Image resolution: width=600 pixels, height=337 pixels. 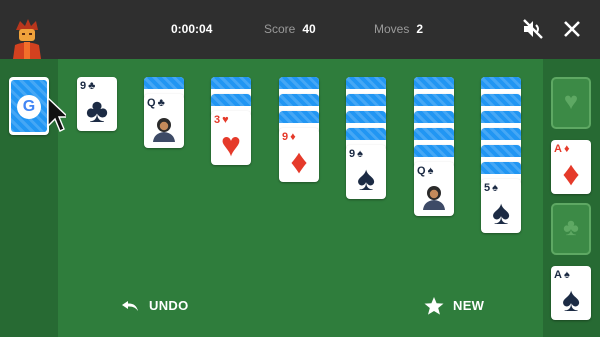 I want to click on timer: 0:00:04, so click(x=192, y=29).